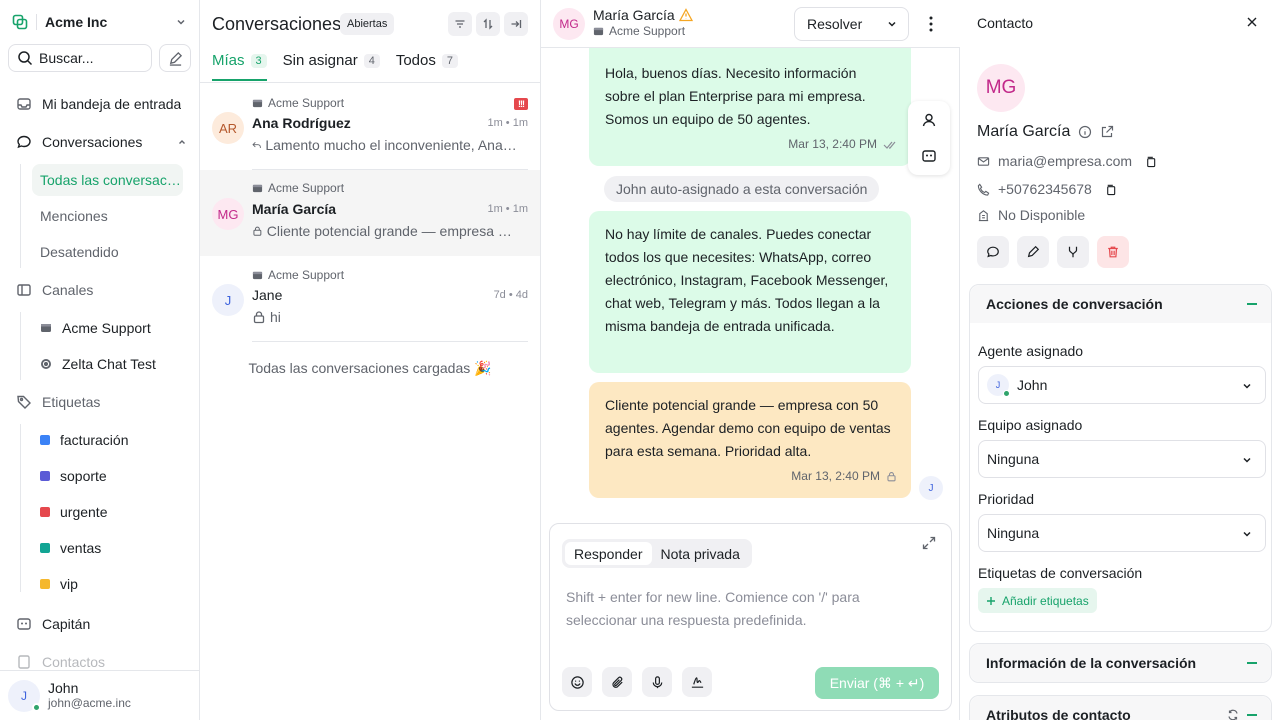 Image resolution: width=1280 pixels, height=720 pixels. What do you see at coordinates (97, 290) in the screenshot?
I see `nav-channels: Canales` at bounding box center [97, 290].